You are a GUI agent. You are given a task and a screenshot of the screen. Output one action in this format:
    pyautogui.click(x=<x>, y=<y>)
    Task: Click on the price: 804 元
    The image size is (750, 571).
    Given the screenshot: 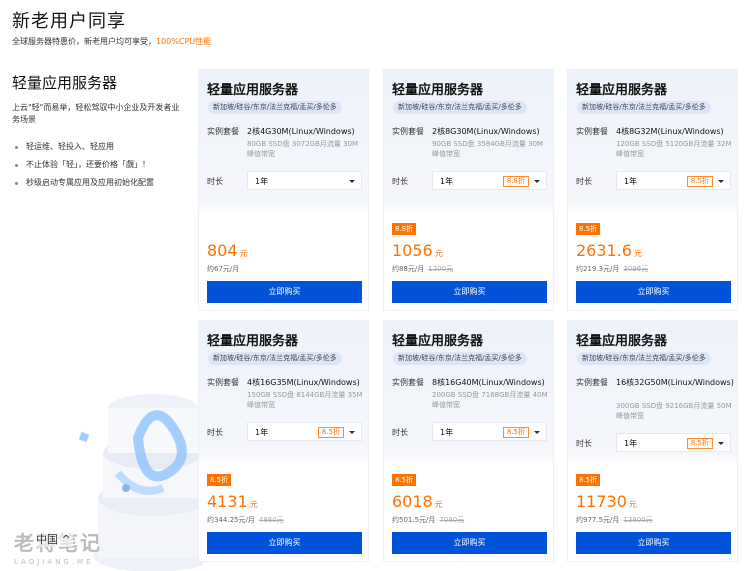 What is the action you would take?
    pyautogui.click(x=227, y=250)
    